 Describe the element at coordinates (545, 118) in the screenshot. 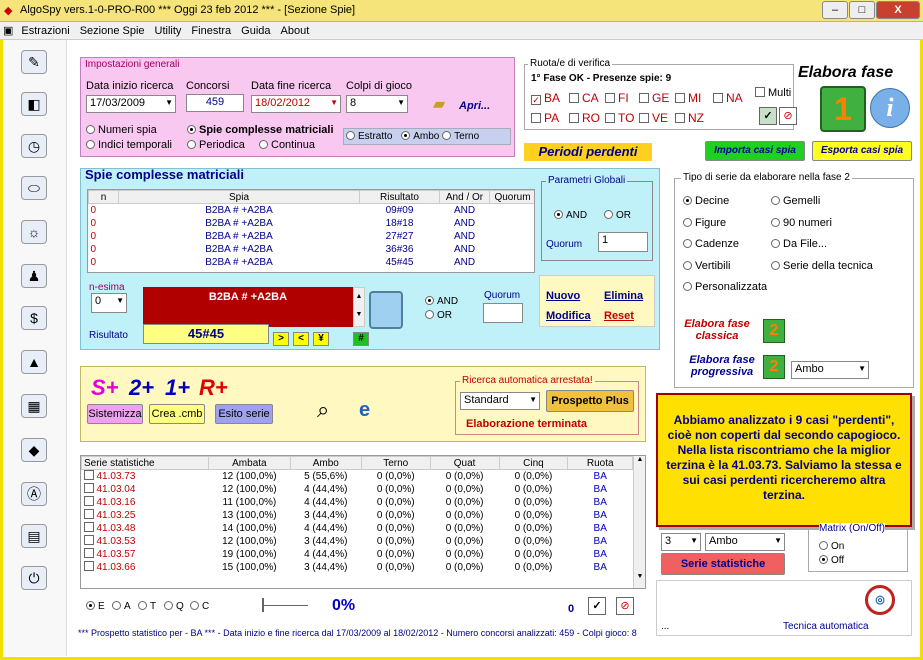

I see `wheel-pa: PA` at that location.